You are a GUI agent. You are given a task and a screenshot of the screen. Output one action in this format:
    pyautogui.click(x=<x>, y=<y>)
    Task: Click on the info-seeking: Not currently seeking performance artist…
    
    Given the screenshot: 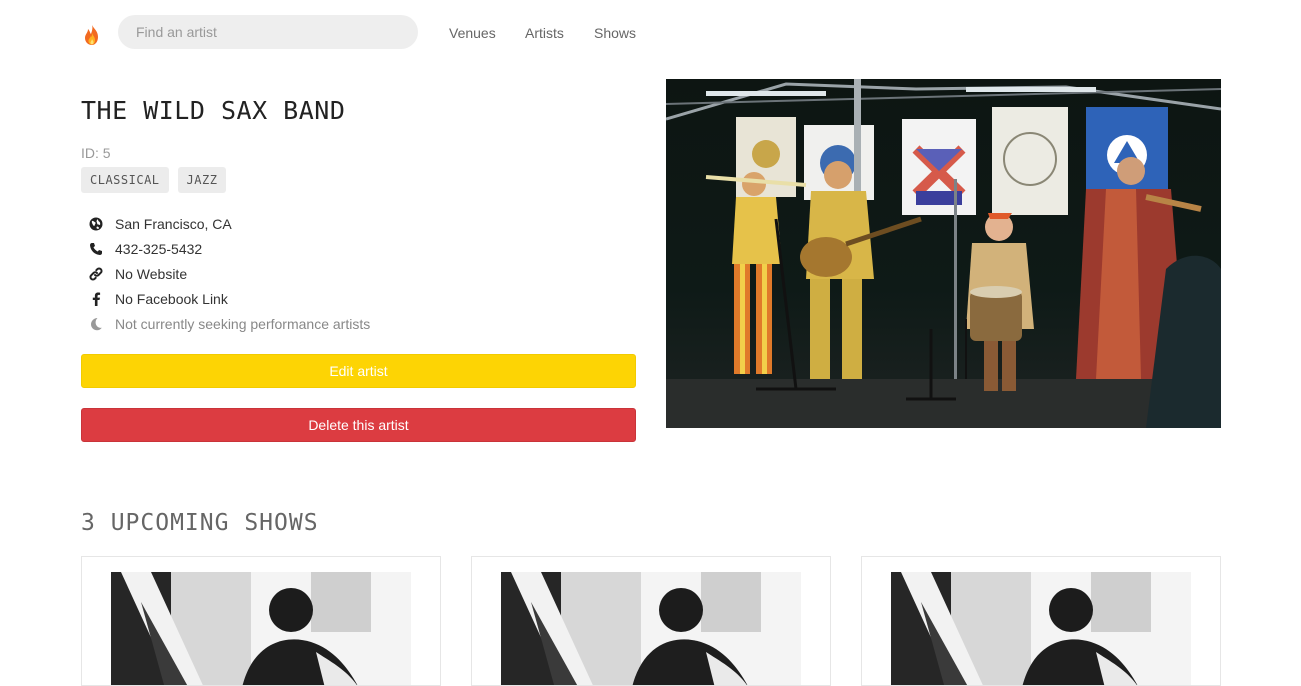 What is the action you would take?
    pyautogui.click(x=288, y=324)
    